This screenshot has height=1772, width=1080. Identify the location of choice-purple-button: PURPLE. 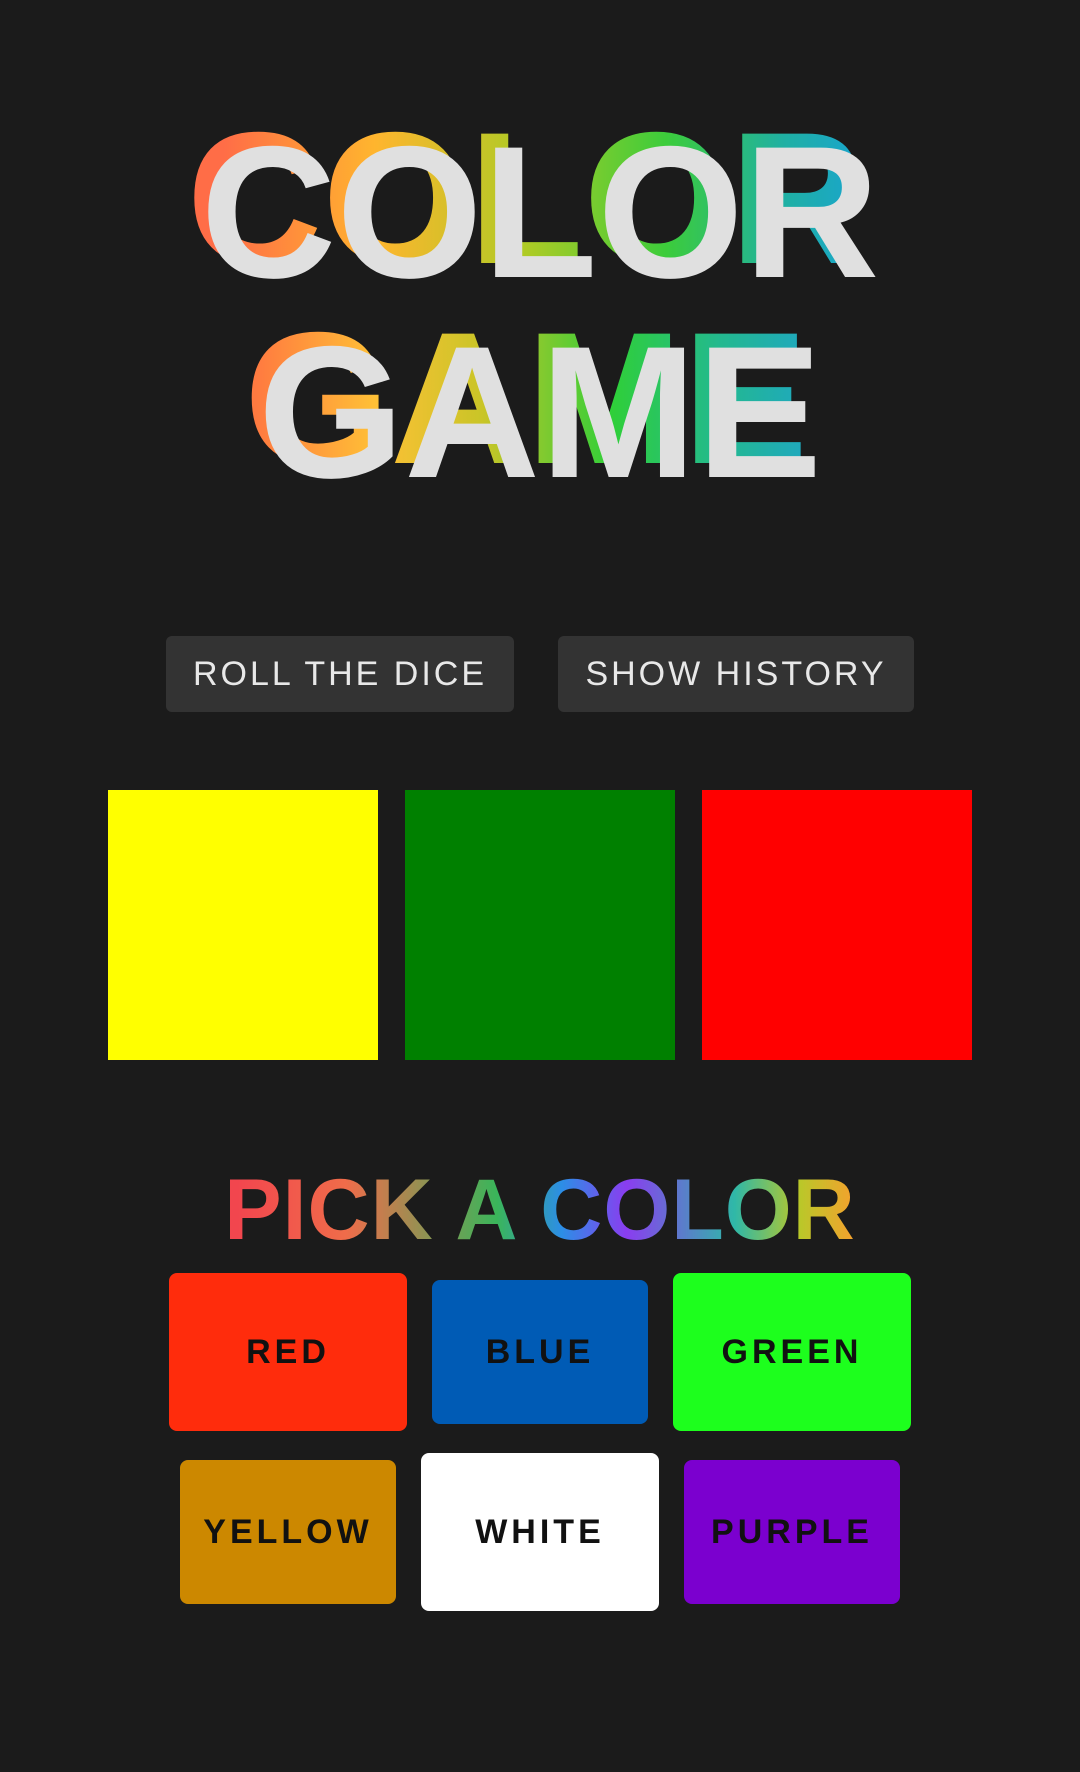
(792, 1532).